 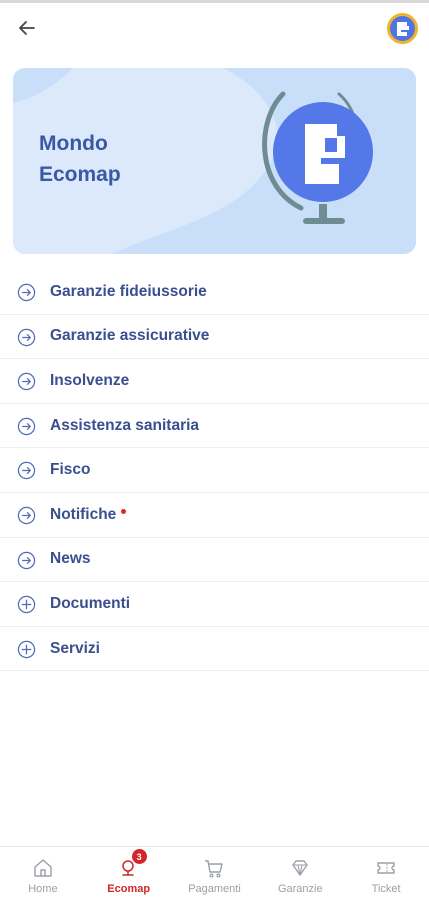 I want to click on nav-item-ticket: Ticket, so click(x=386, y=873).